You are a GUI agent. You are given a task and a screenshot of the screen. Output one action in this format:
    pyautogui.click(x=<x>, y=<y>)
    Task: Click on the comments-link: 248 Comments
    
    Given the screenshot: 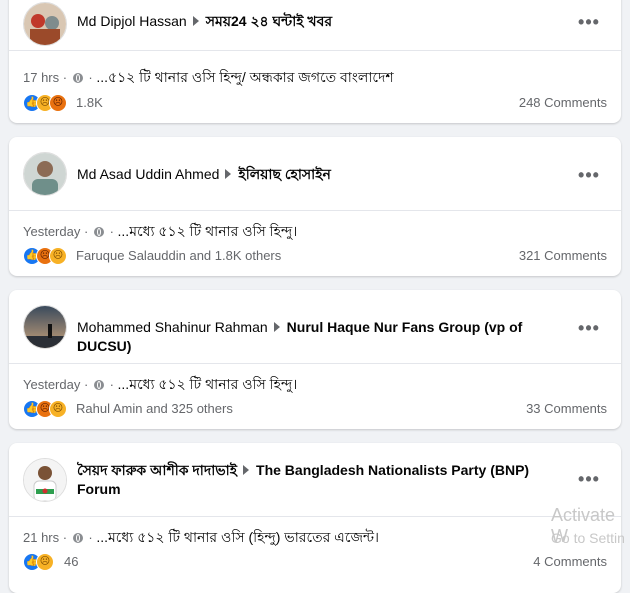 What is the action you would take?
    pyautogui.click(x=563, y=103)
    